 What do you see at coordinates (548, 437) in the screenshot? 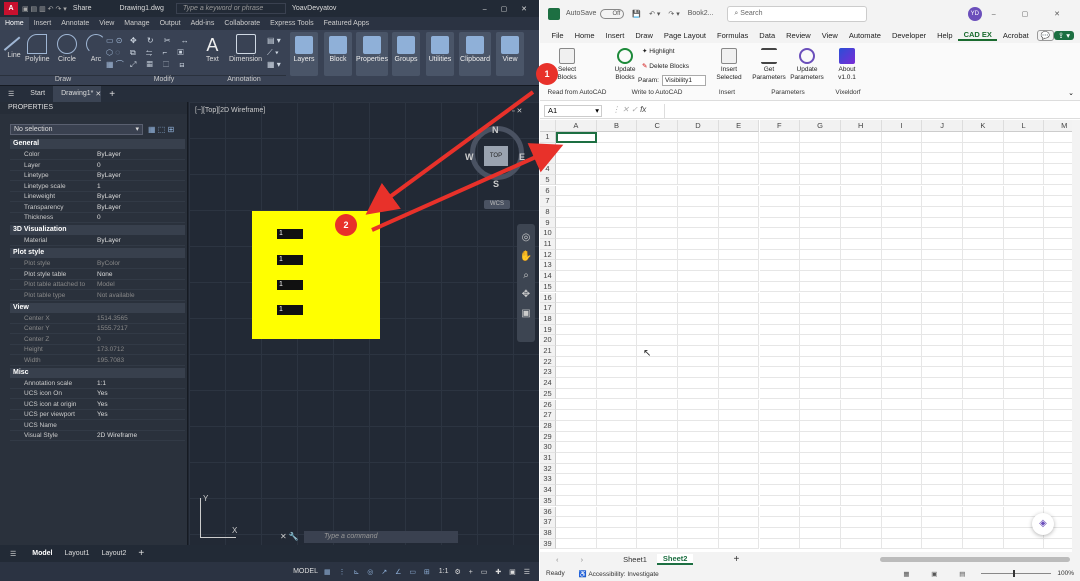
I see `row-header: 29` at bounding box center [548, 437].